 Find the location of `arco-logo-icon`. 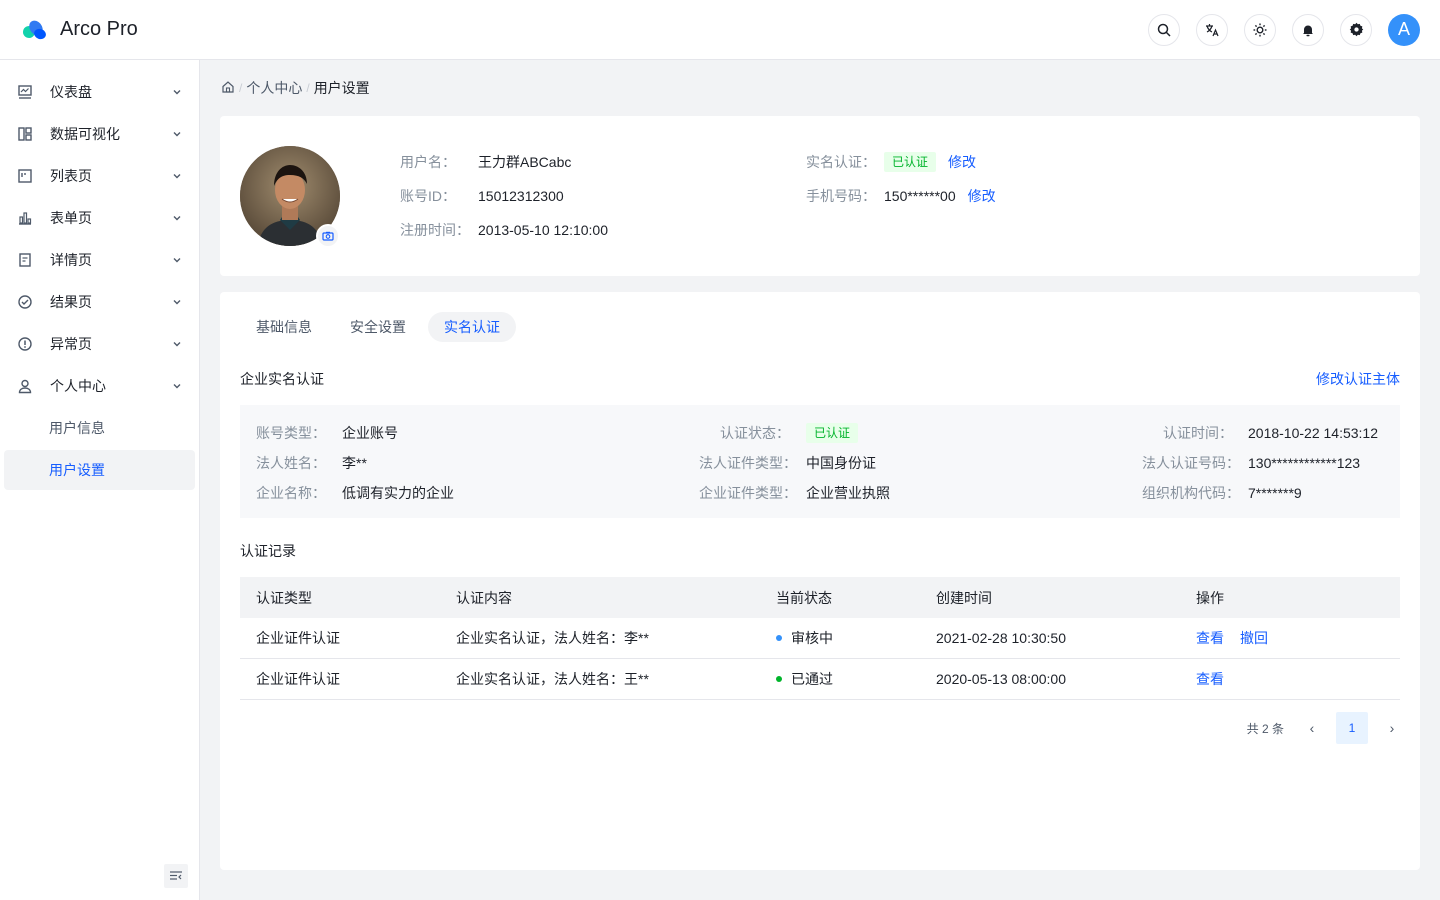

arco-logo-icon is located at coordinates (34, 29).